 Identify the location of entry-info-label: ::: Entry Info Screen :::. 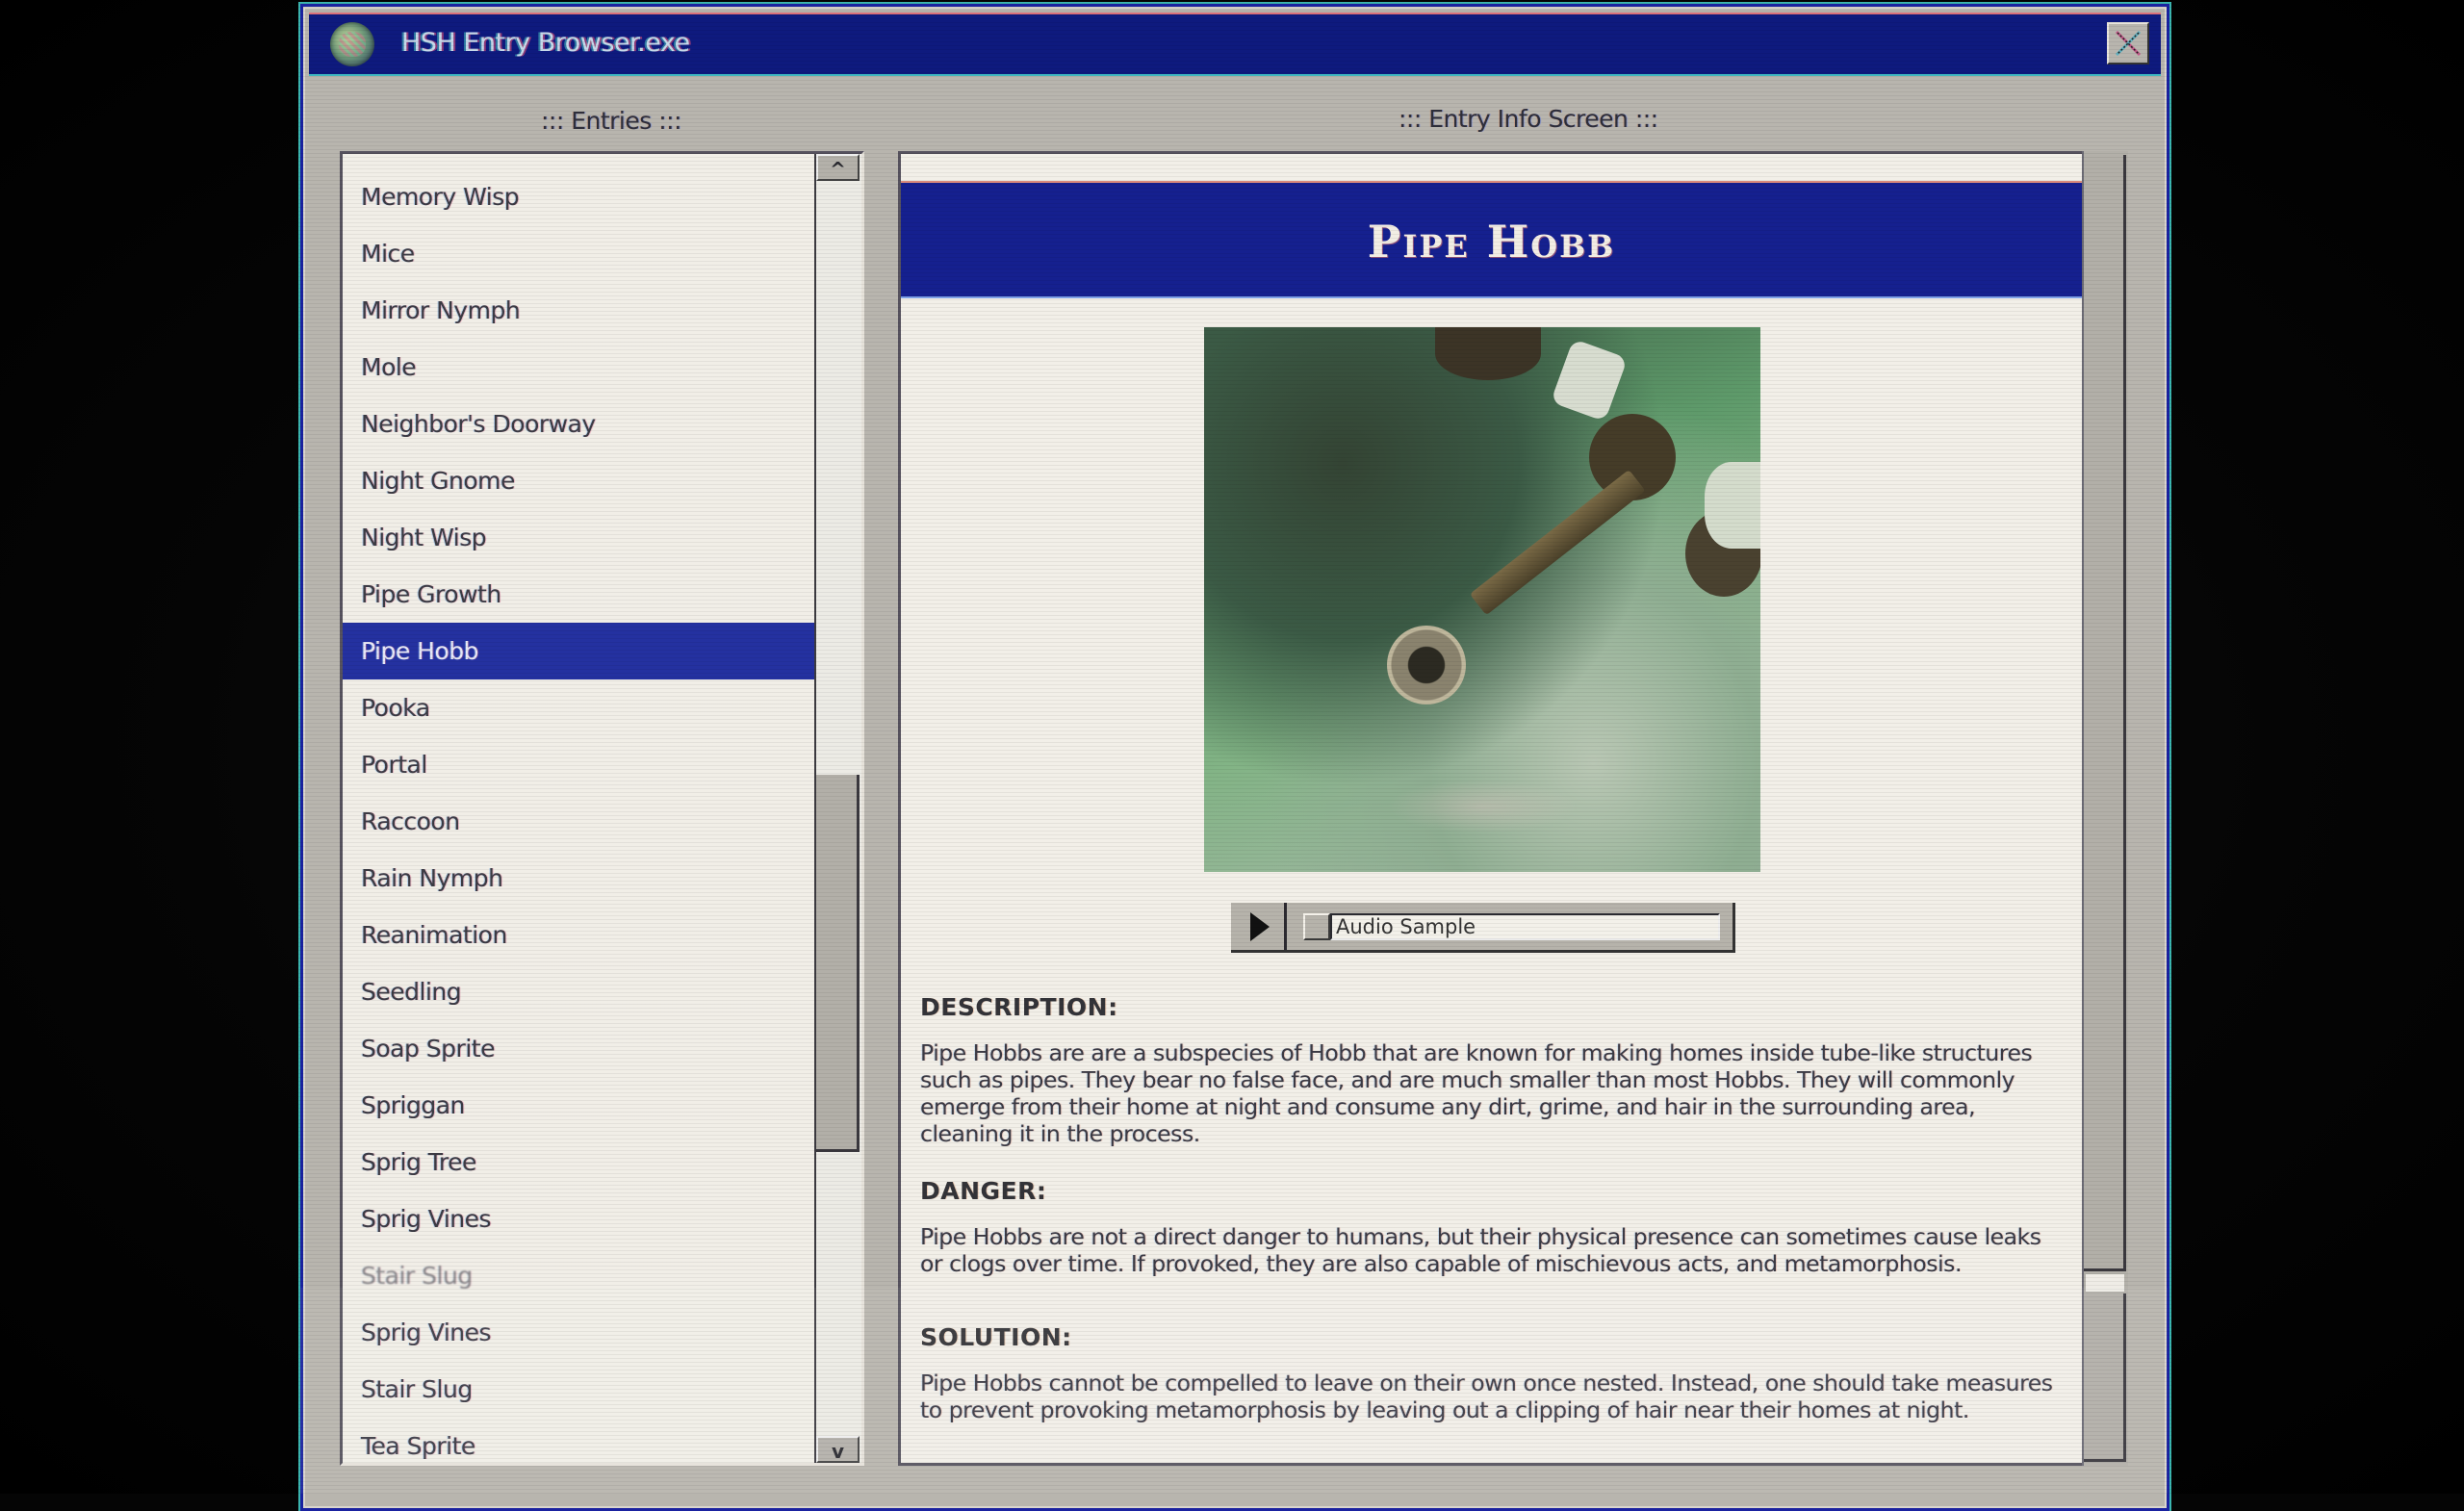
(1528, 119).